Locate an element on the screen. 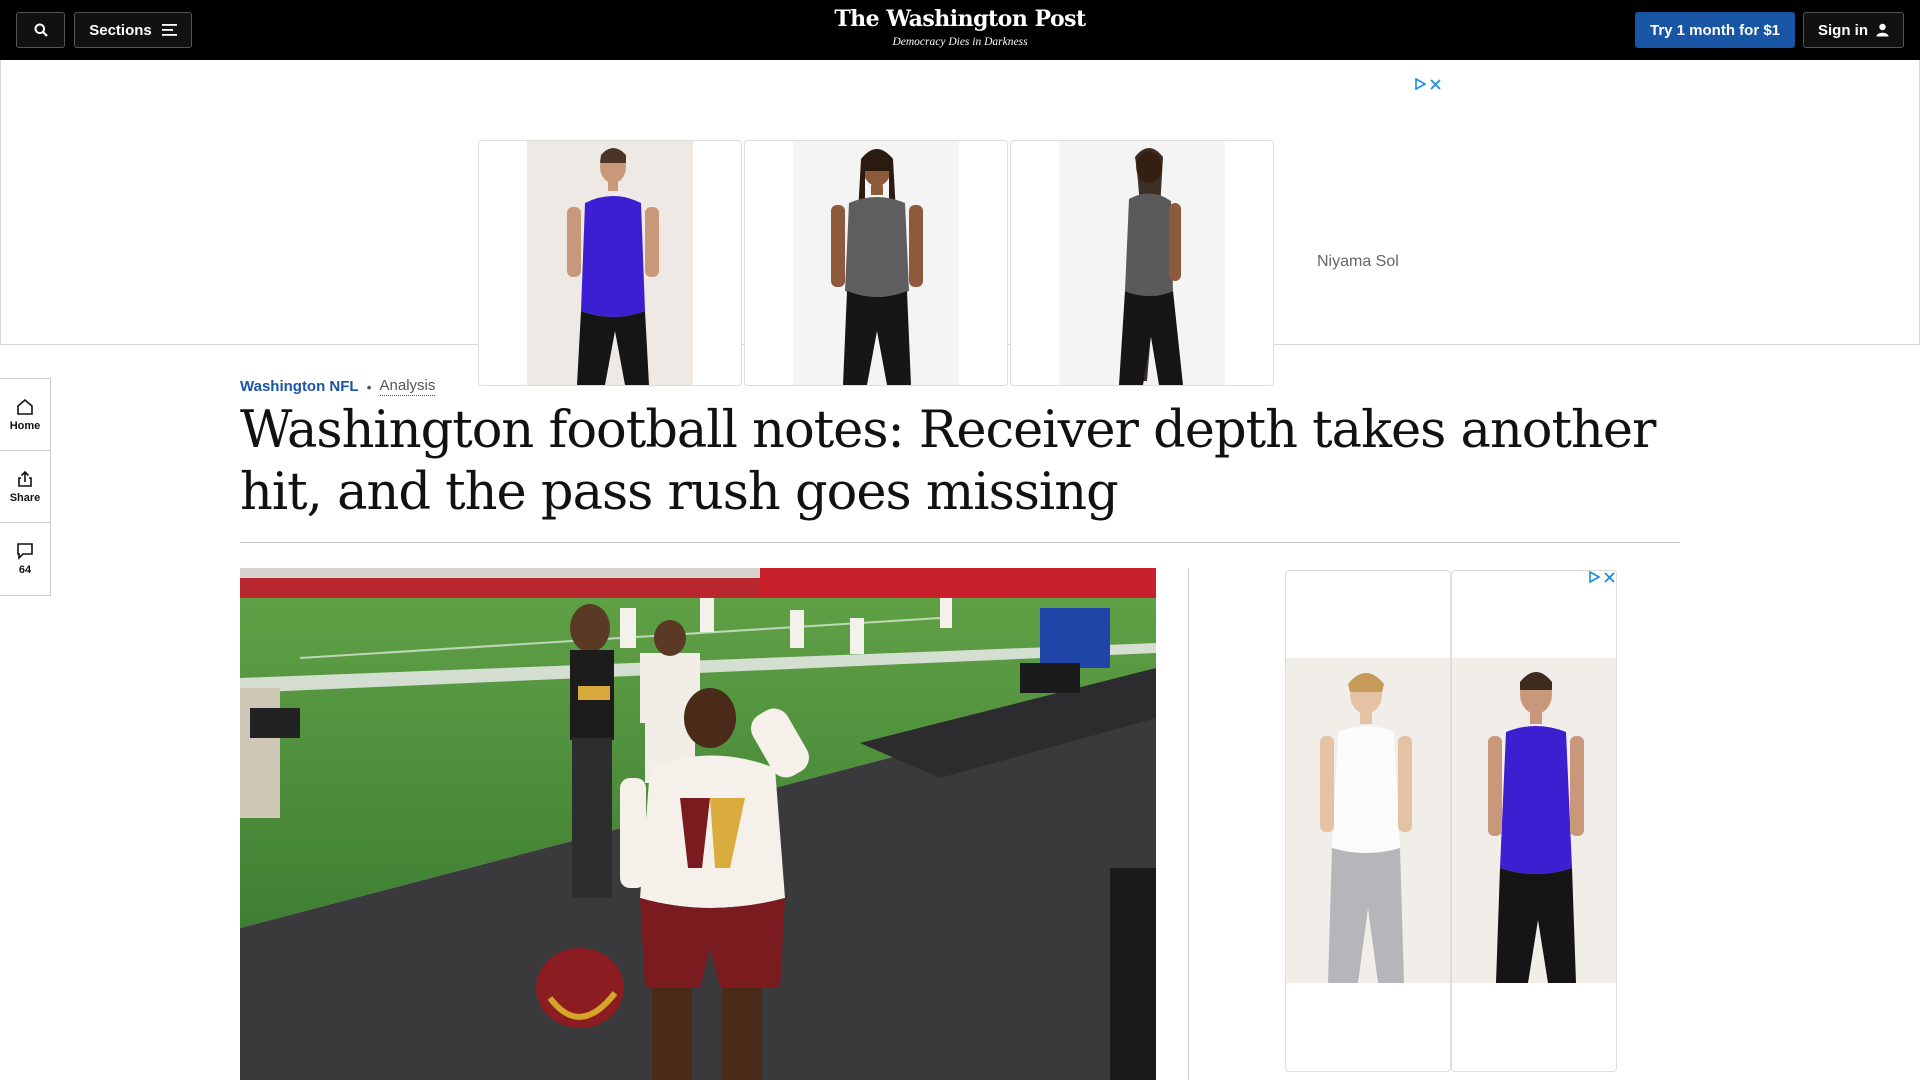 This screenshot has height=1080, width=1920. home-icon is located at coordinates (25, 406).